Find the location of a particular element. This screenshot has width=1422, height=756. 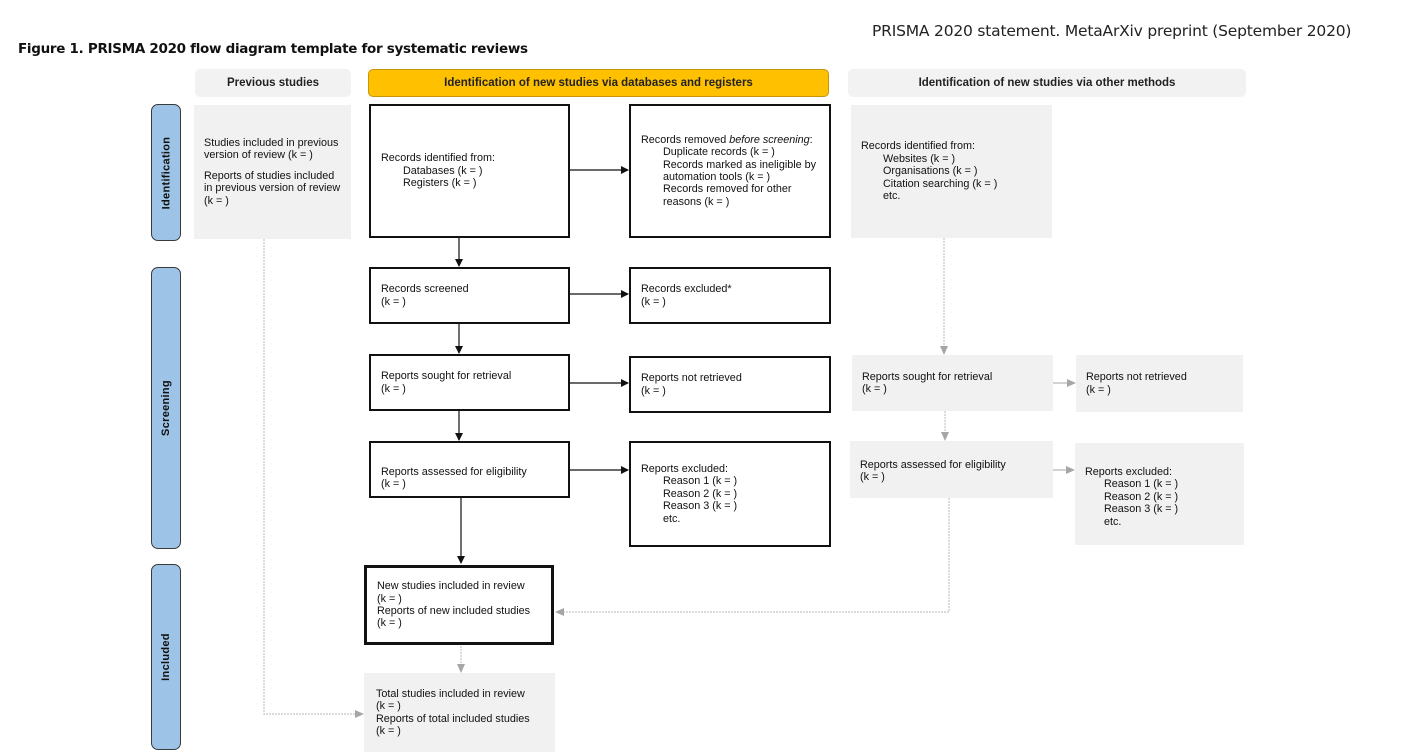

other-reports-sought-title: Reports sought for retrieval is located at coordinates (927, 376).